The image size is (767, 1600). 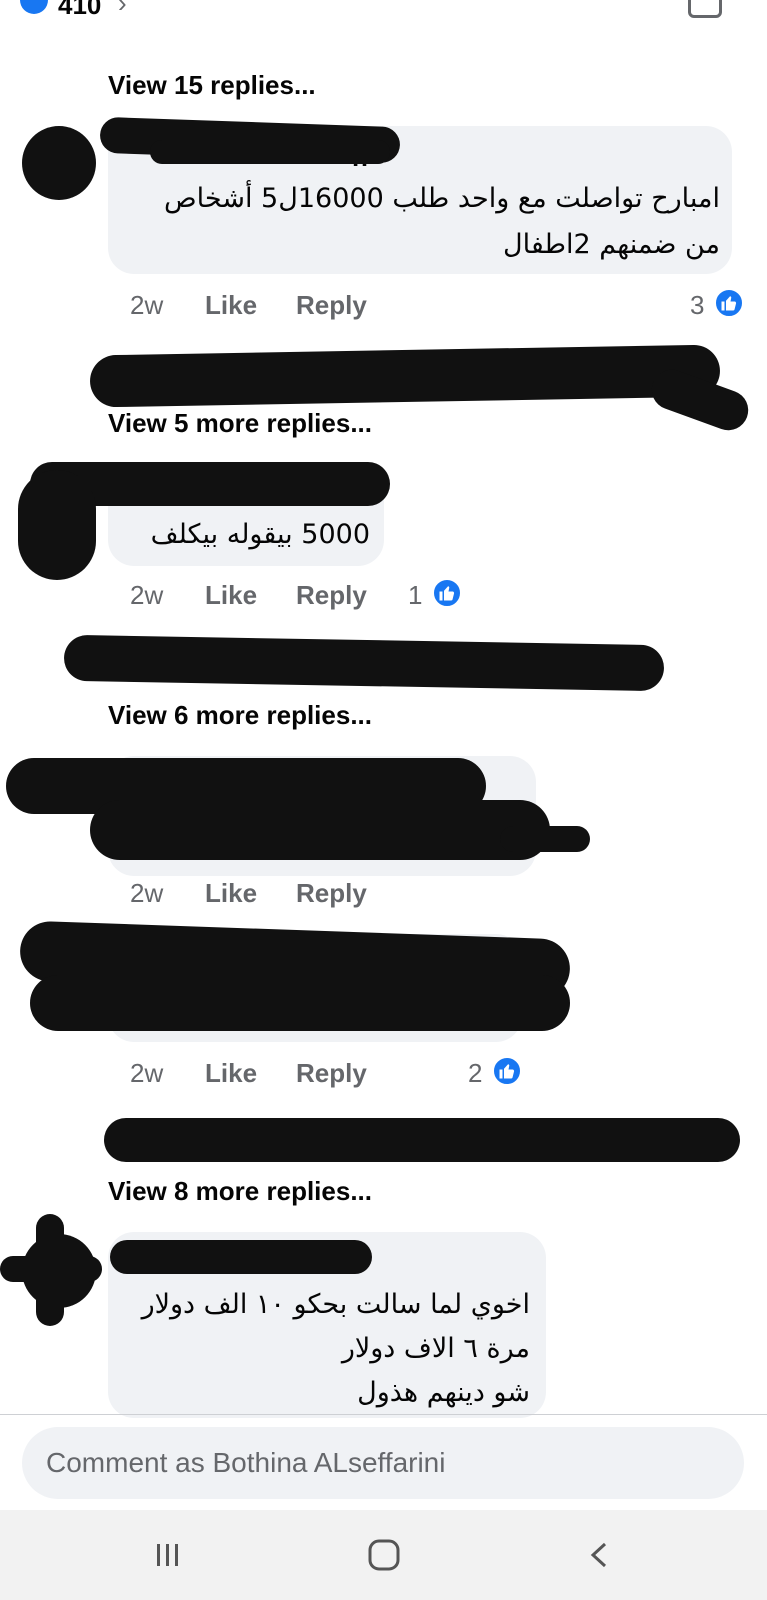 I want to click on system-nav-bar, so click(x=383, y=1555).